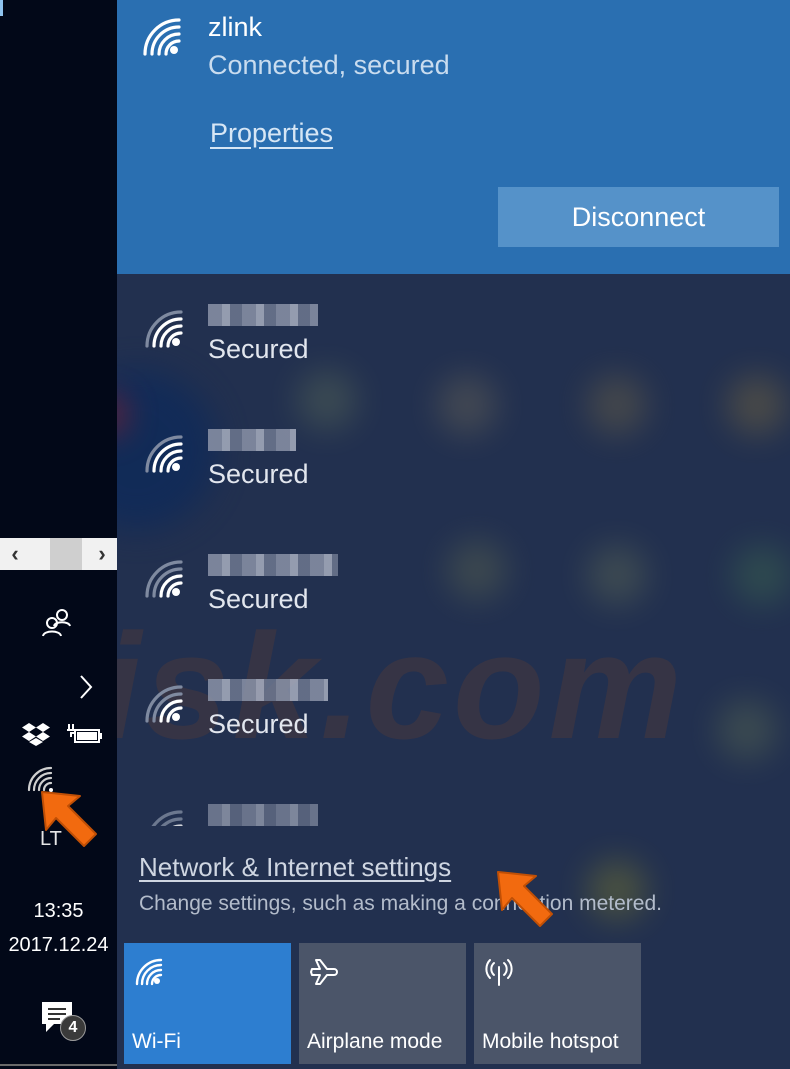  What do you see at coordinates (58, 1065) in the screenshot?
I see `taskbar-bottom-edge` at bounding box center [58, 1065].